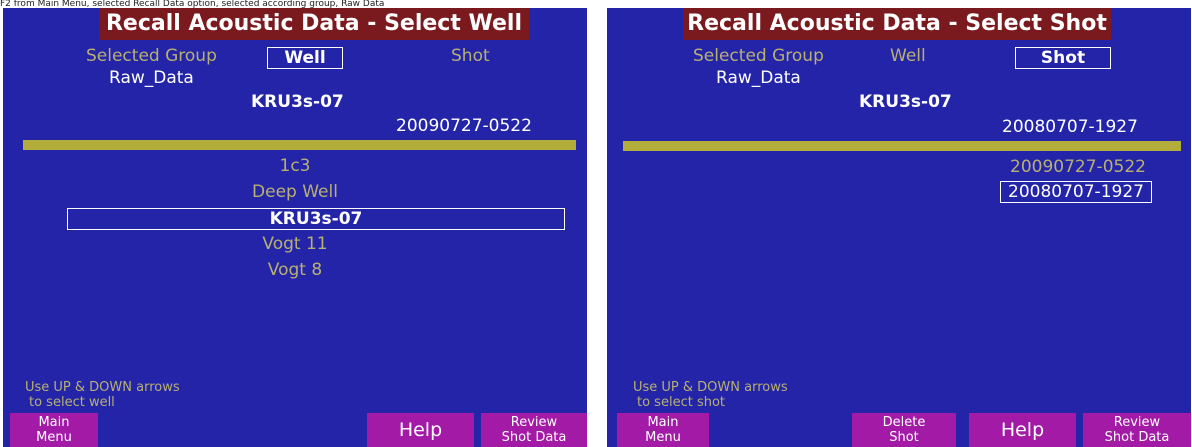 The width and height of the screenshot is (1192, 447). What do you see at coordinates (908, 56) in the screenshot?
I see `well-column-label: Well` at bounding box center [908, 56].